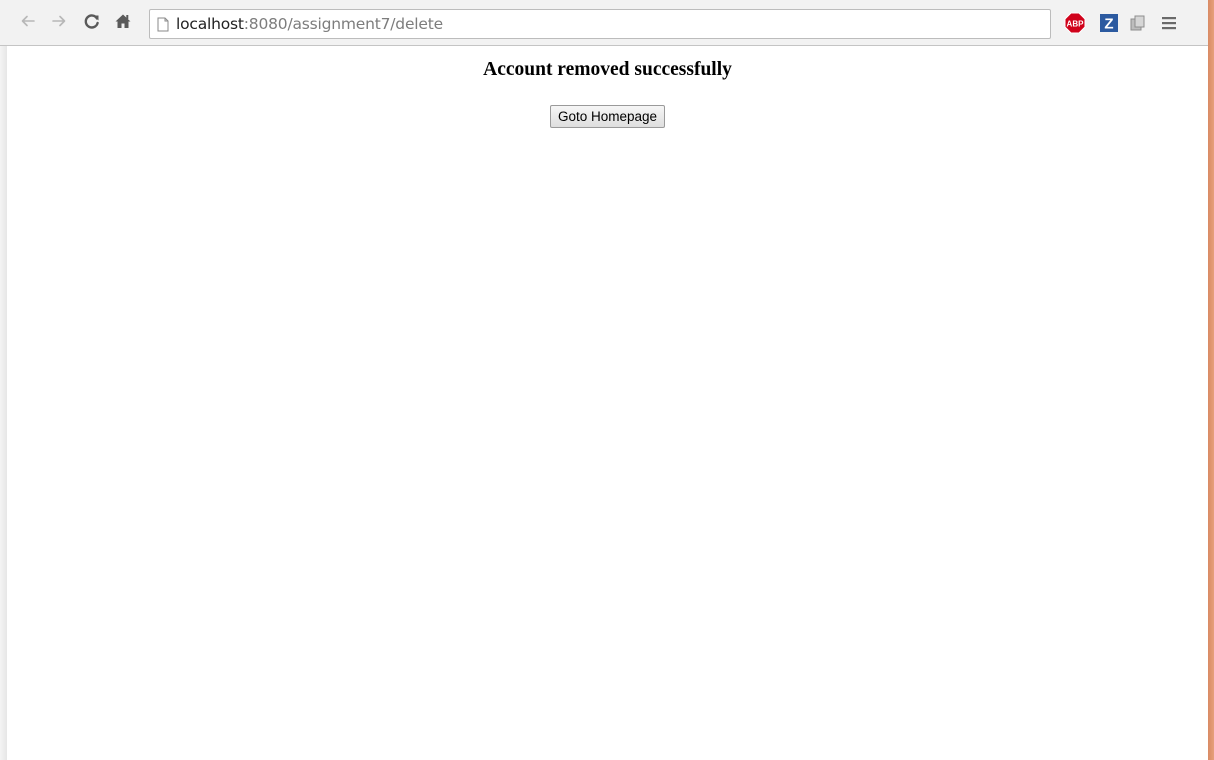  What do you see at coordinates (92, 21) in the screenshot?
I see `reload-icon` at bounding box center [92, 21].